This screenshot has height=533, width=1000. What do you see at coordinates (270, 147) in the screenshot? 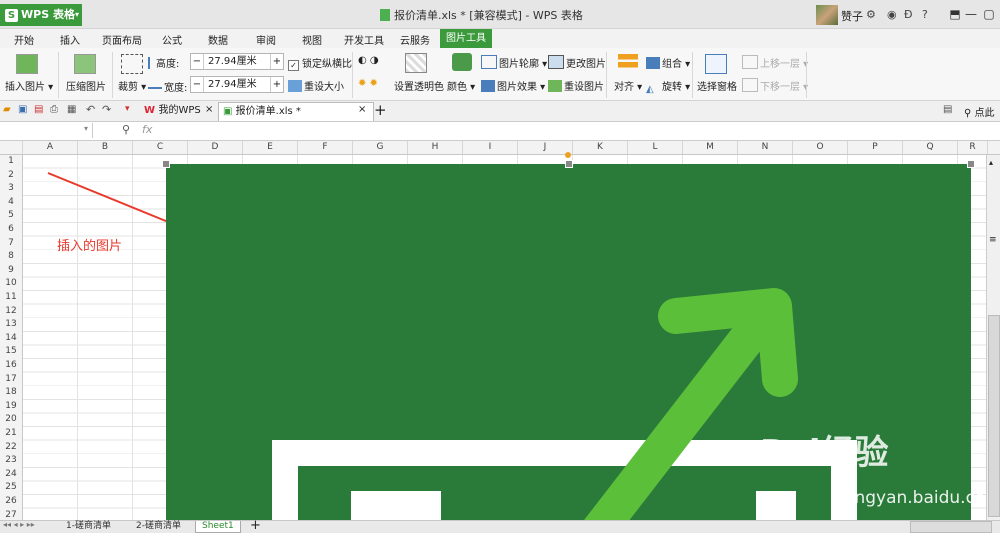
I see `column-header-e: E` at bounding box center [270, 147].